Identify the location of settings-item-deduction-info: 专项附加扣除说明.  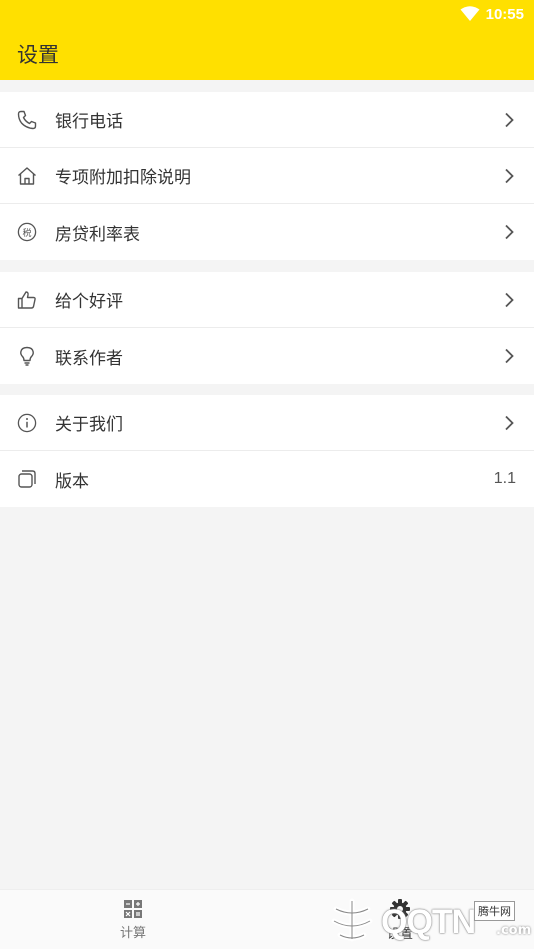
(267, 176).